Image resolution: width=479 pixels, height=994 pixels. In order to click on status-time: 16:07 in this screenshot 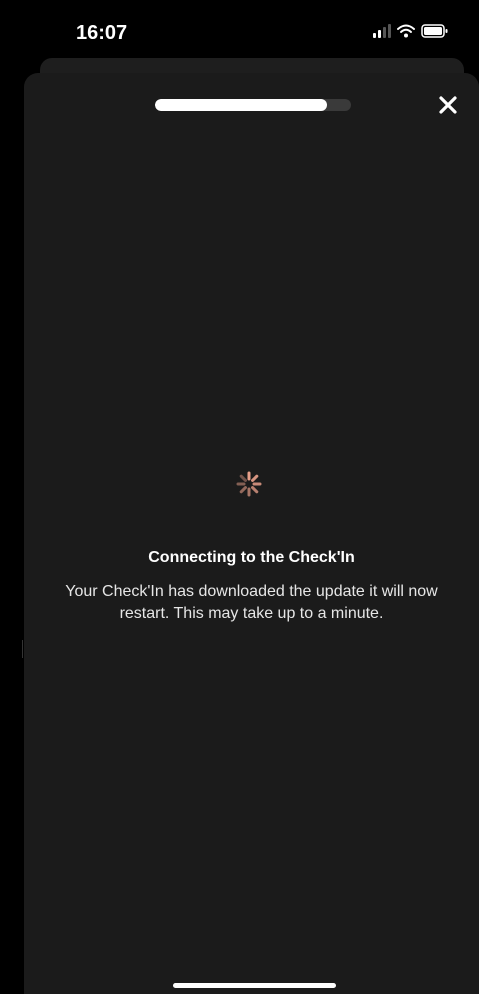, I will do `click(102, 33)`.